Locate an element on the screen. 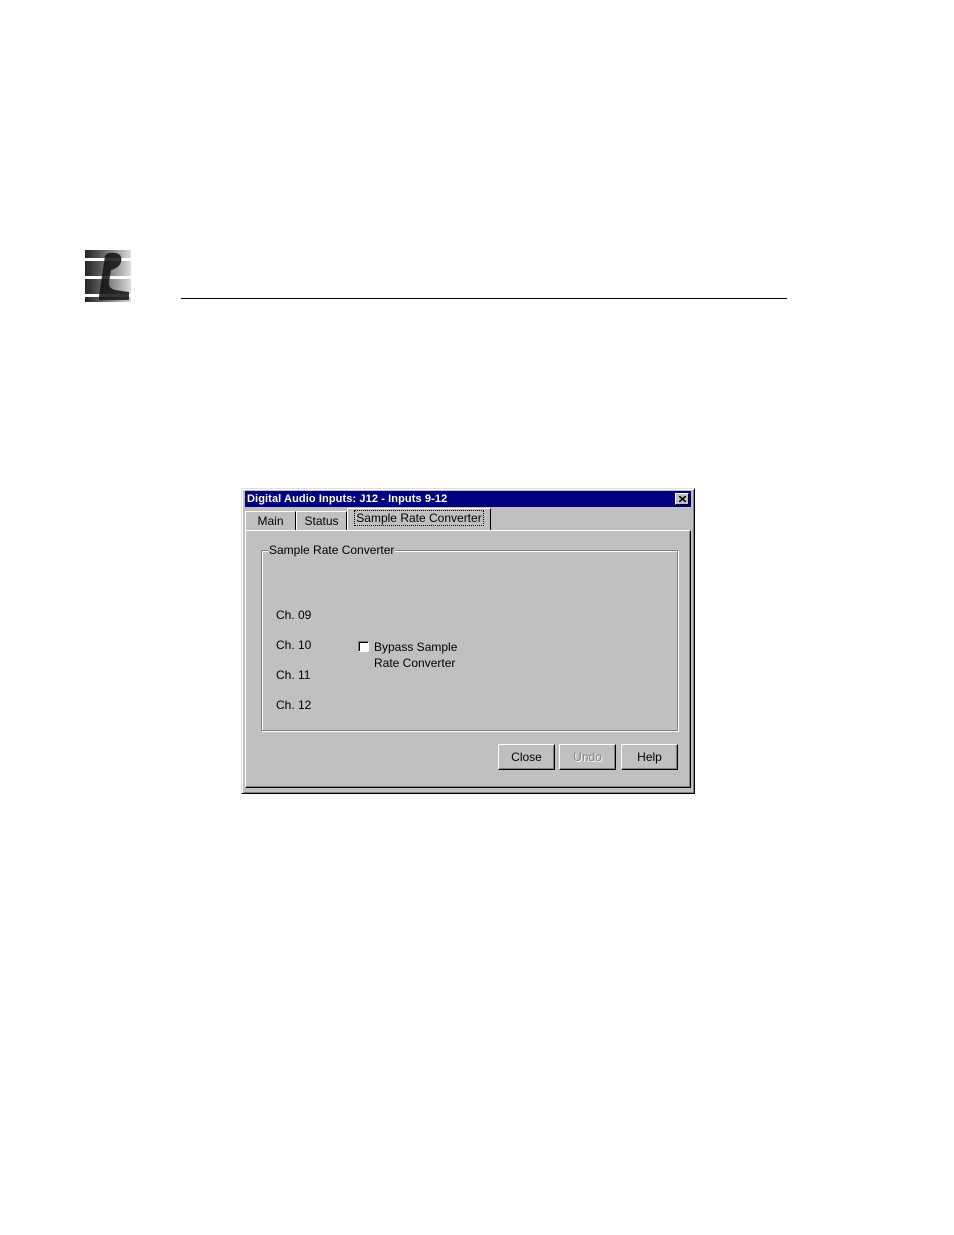  close-button: Close is located at coordinates (526, 757).